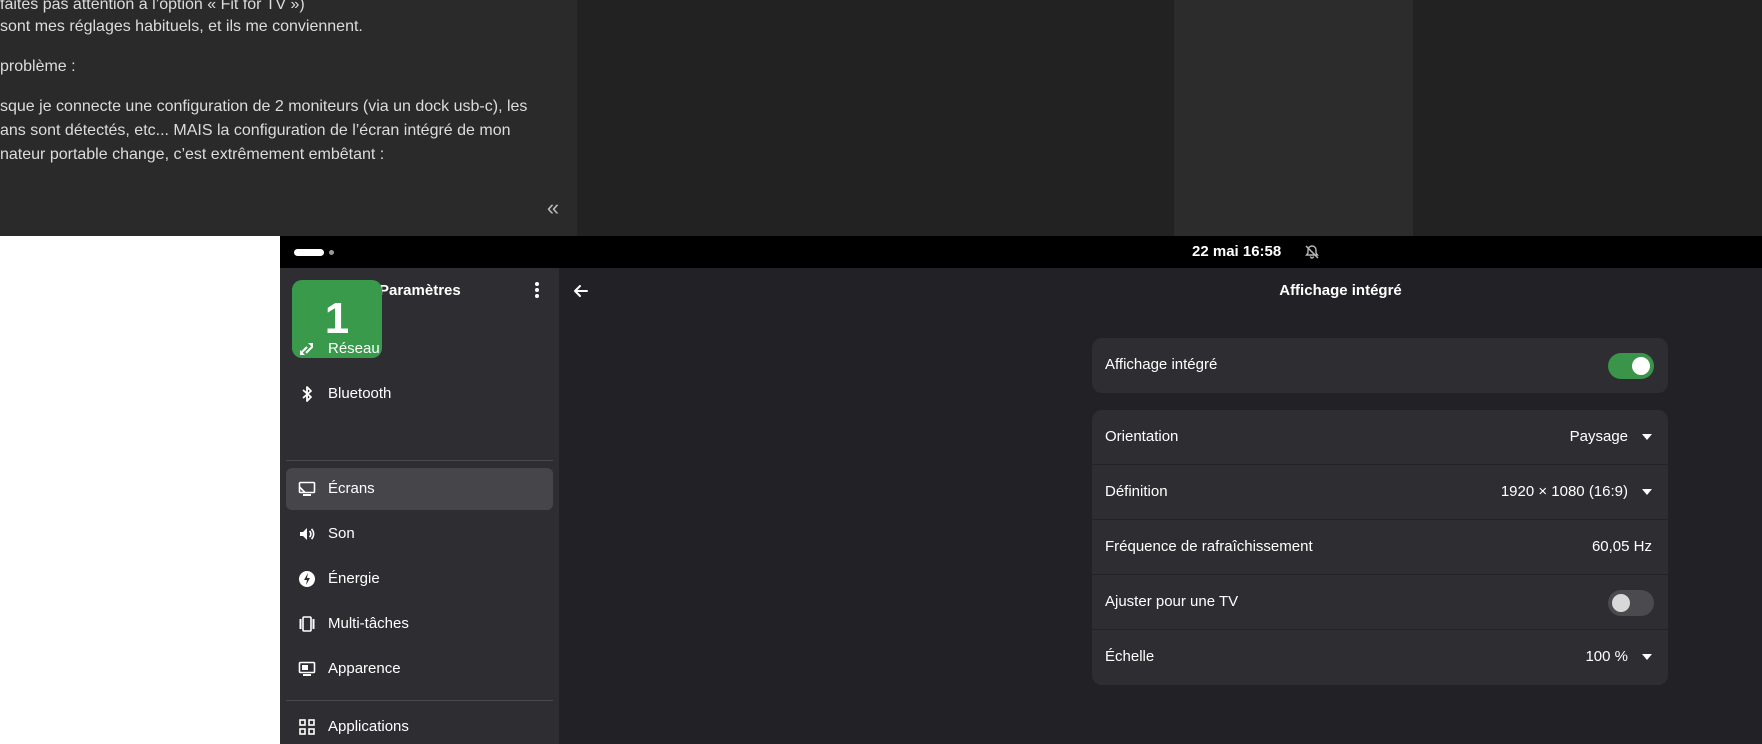 The image size is (1762, 744). Describe the element at coordinates (331, 252) in the screenshot. I see `workspace-indicator-dot` at that location.